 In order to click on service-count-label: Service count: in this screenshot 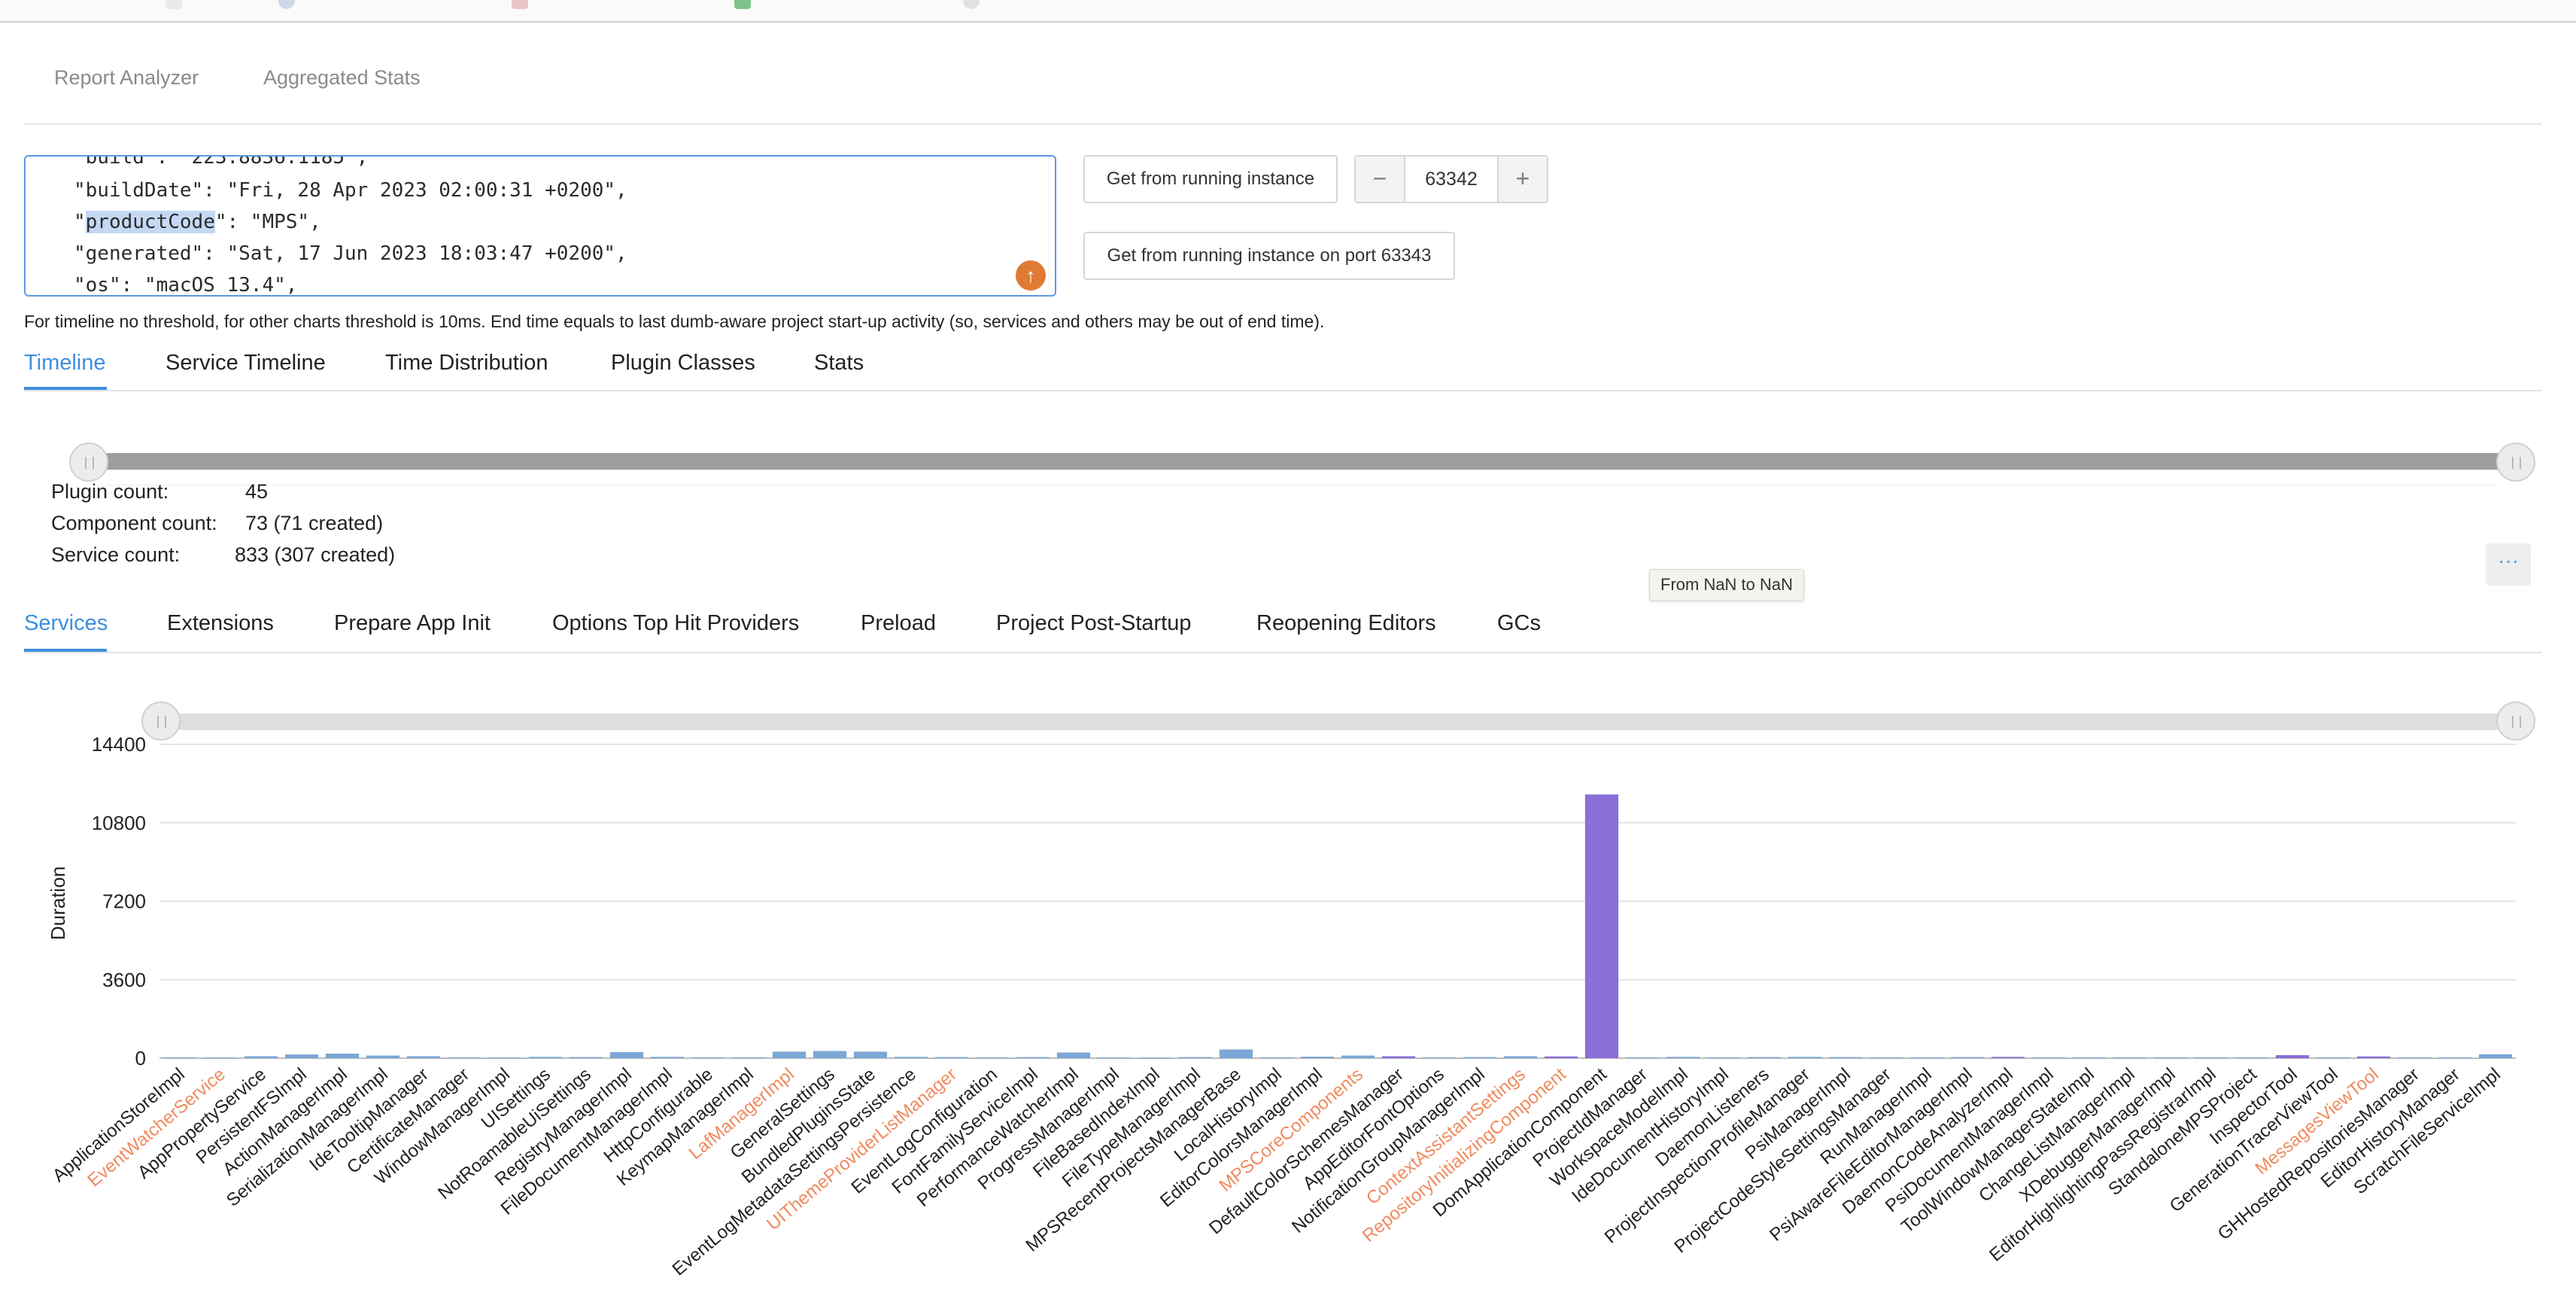, I will do `click(116, 554)`.